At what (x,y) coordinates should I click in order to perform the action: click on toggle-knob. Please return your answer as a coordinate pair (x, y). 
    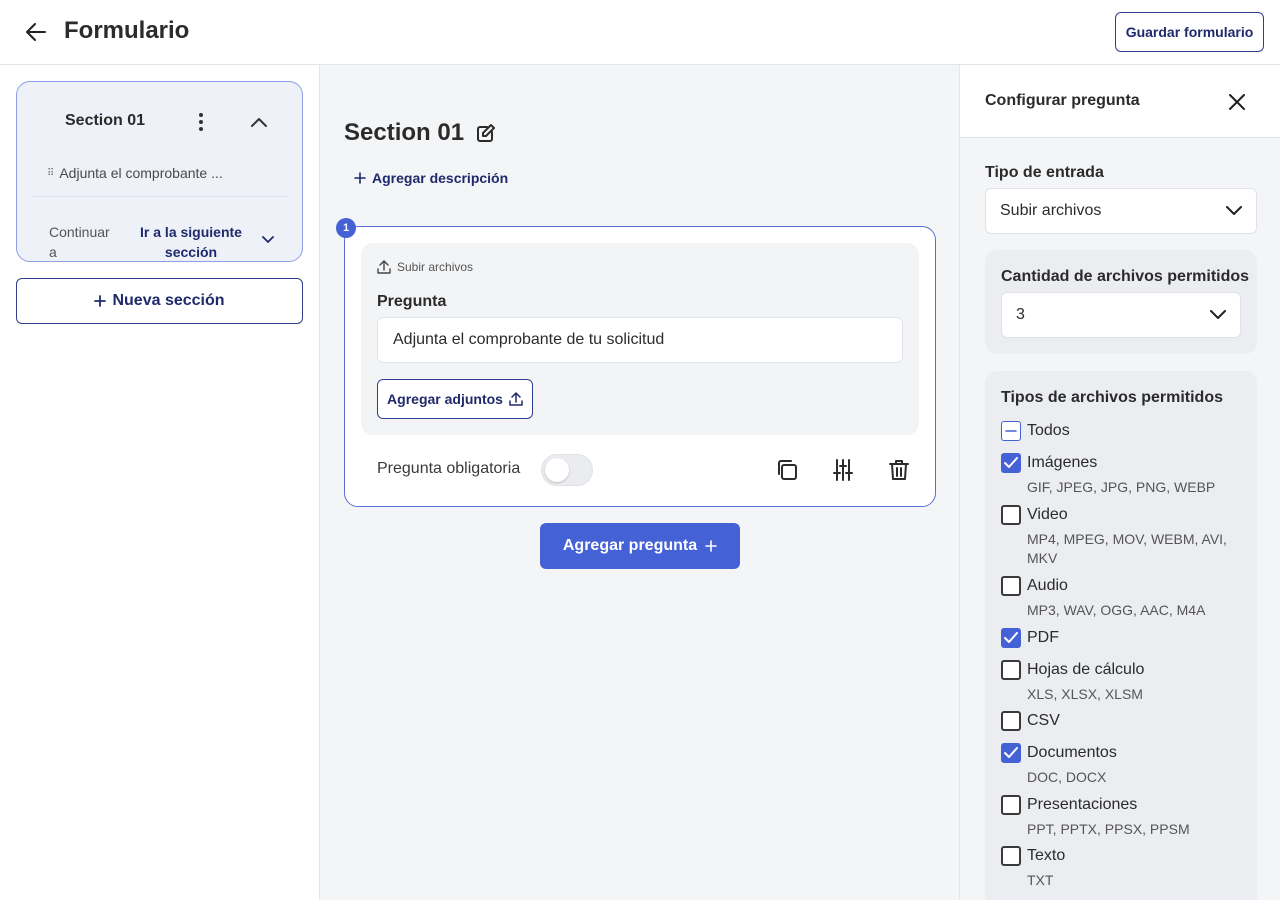
    Looking at the image, I should click on (557, 470).